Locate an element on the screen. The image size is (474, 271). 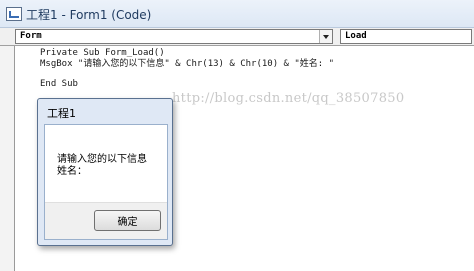
code-margin is located at coordinates (7, 158).